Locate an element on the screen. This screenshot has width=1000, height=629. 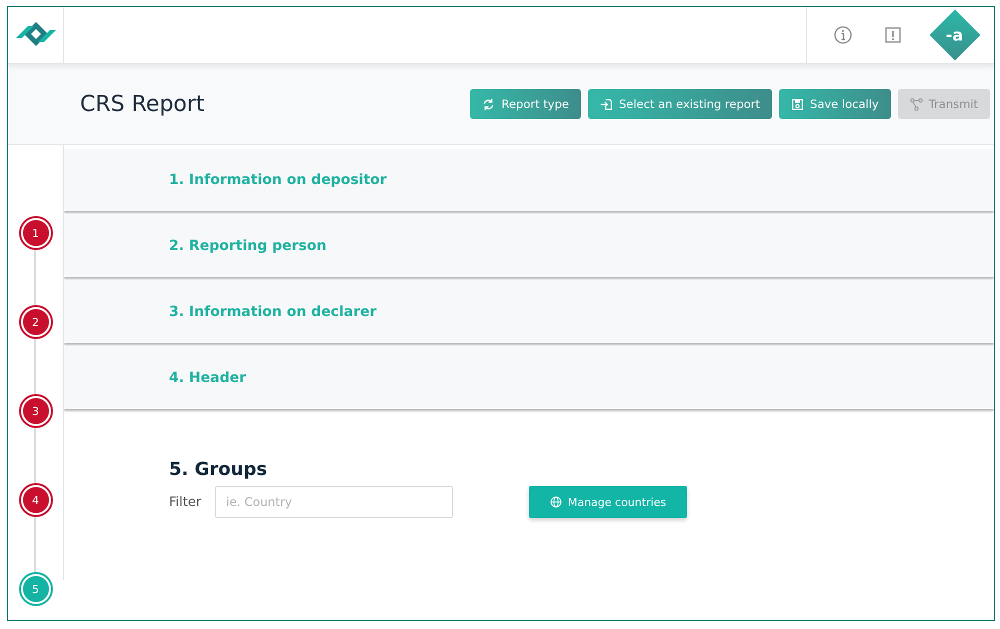
step-indicator: 3 is located at coordinates (35, 411).